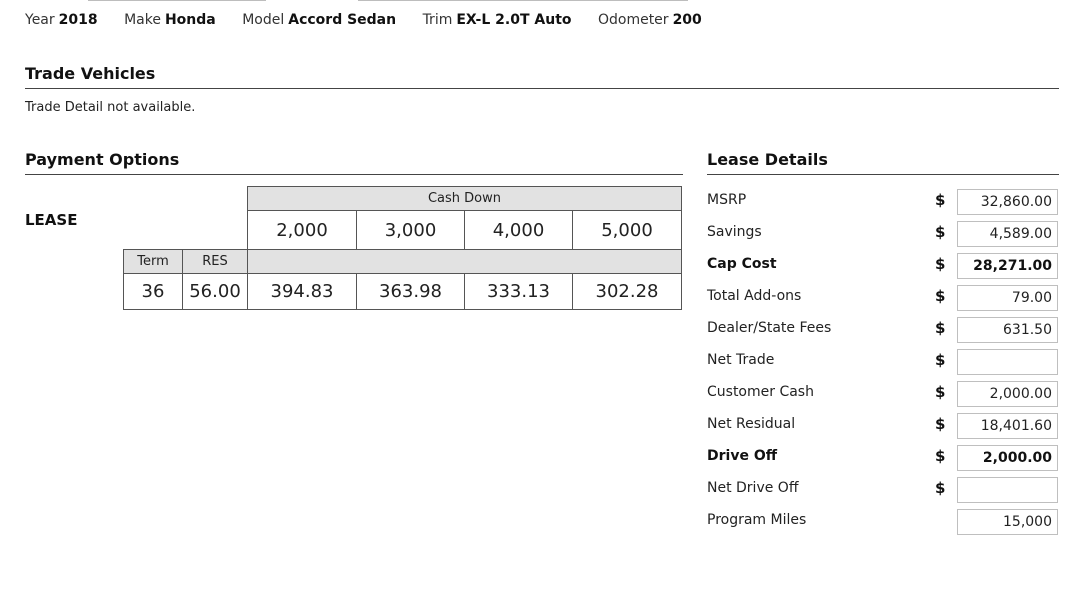 The height and width of the screenshot is (616, 1072). I want to click on header-filler, so click(464, 261).